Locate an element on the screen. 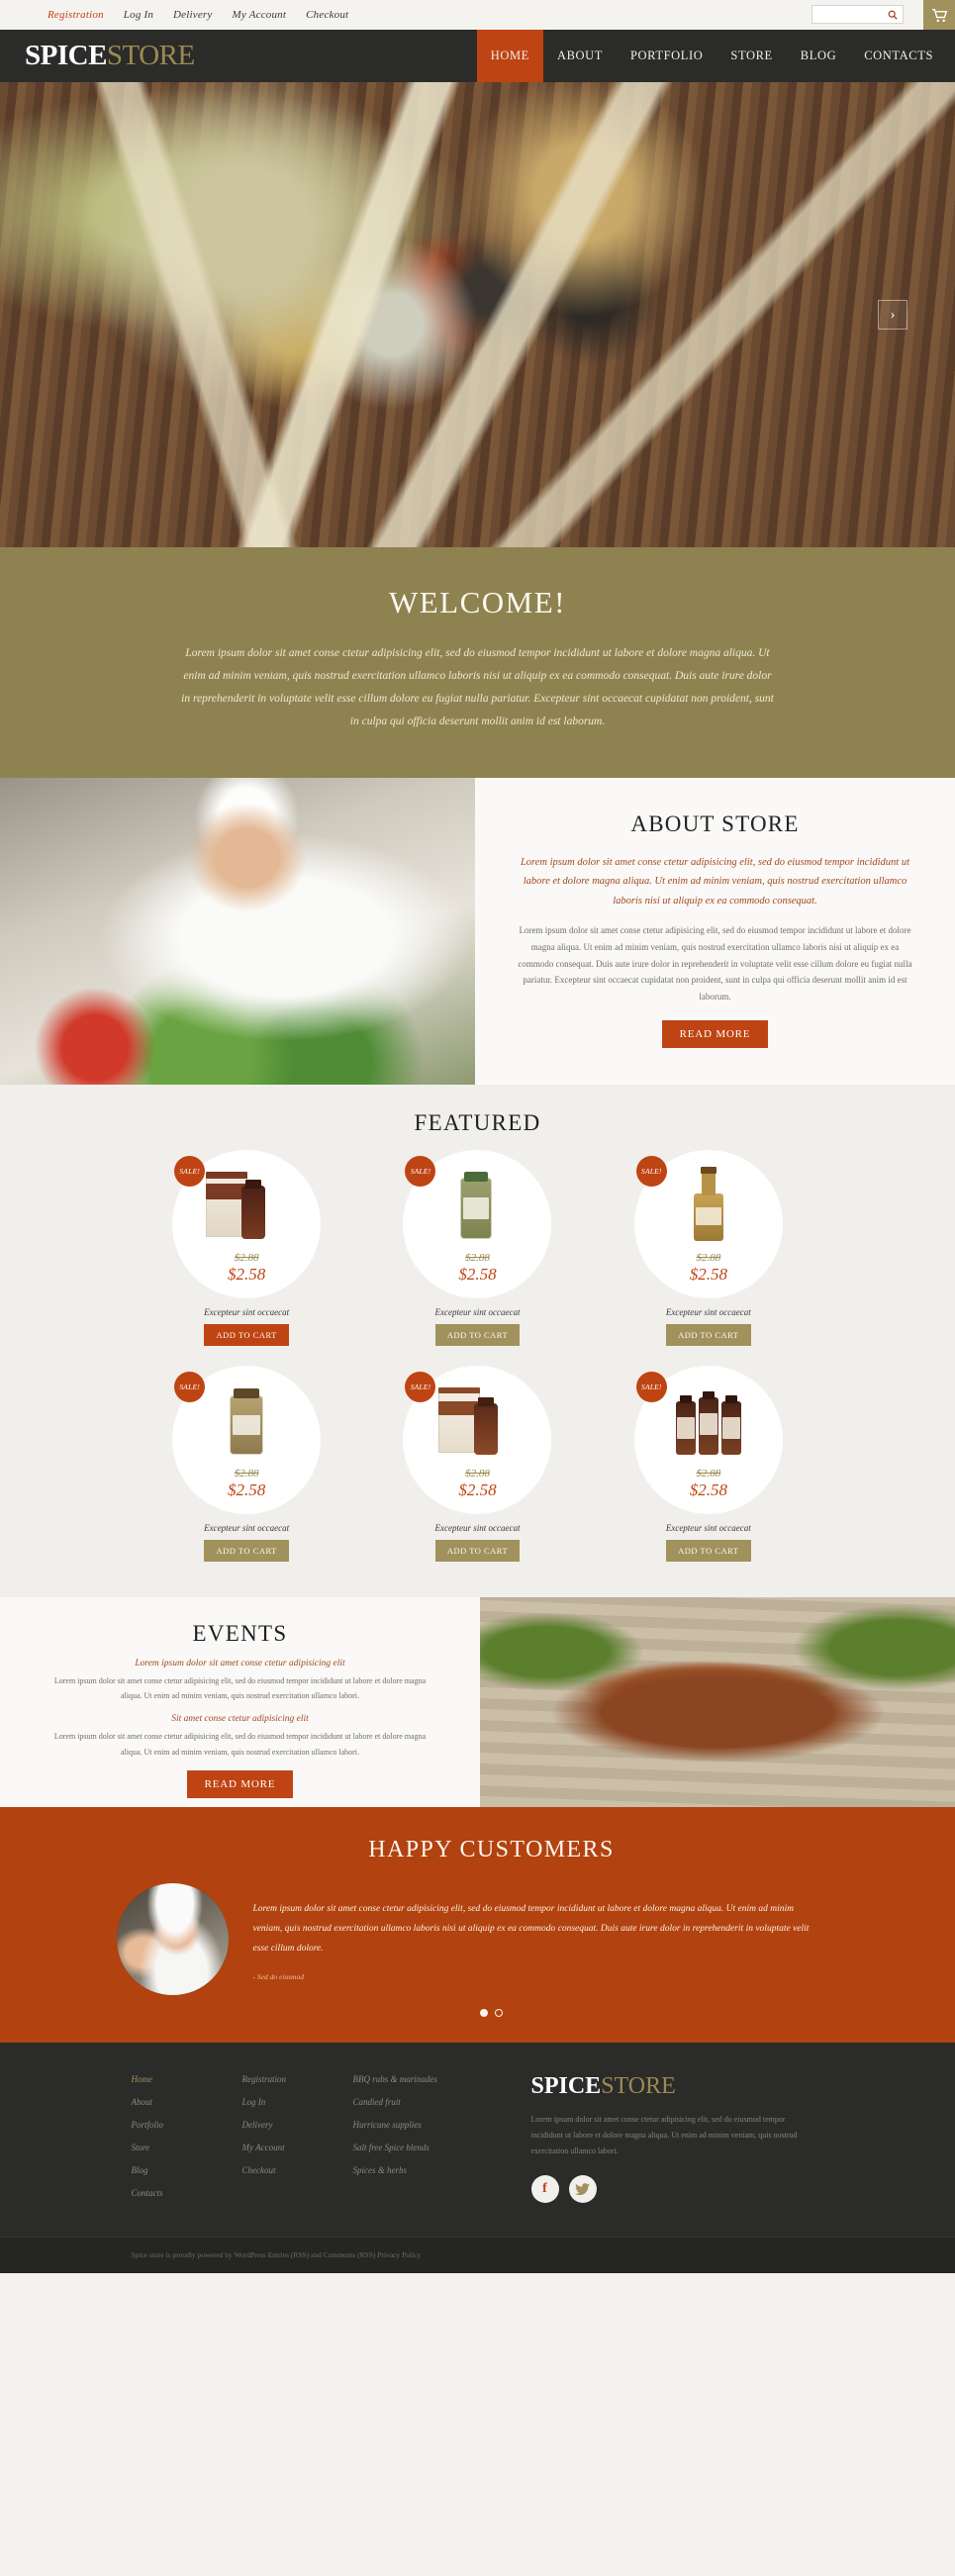 The height and width of the screenshot is (2576, 955). footer-link-contacts: Contacts is located at coordinates (187, 2193).